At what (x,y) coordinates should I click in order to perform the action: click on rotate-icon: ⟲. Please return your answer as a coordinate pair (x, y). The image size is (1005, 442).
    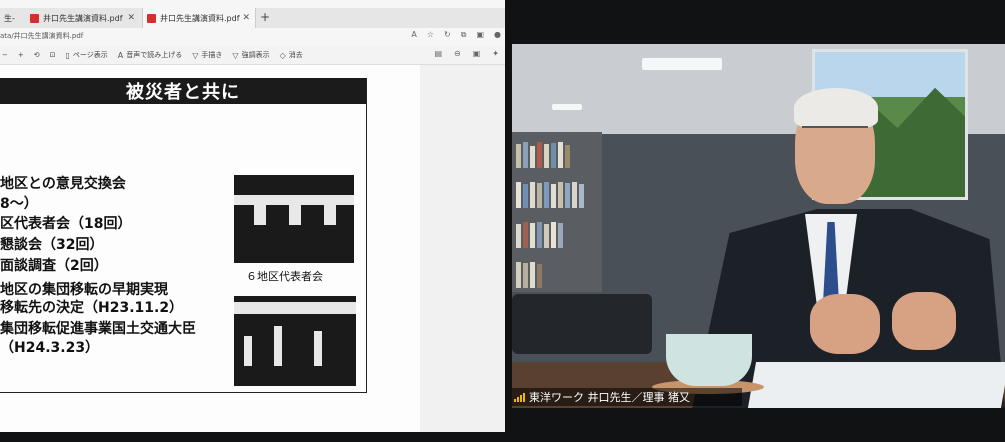
    Looking at the image, I should click on (37, 55).